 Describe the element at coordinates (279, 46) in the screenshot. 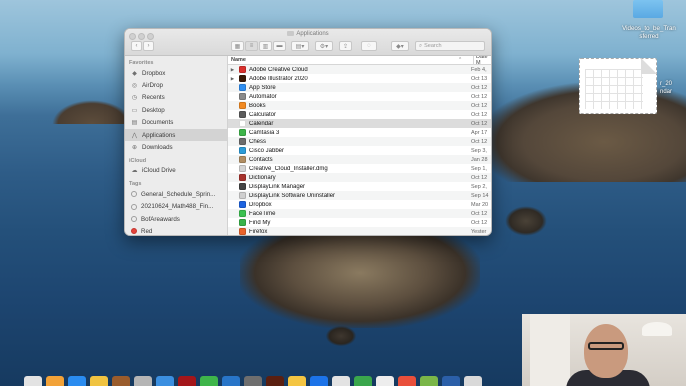

I see `gallery-view-button: ▬` at that location.